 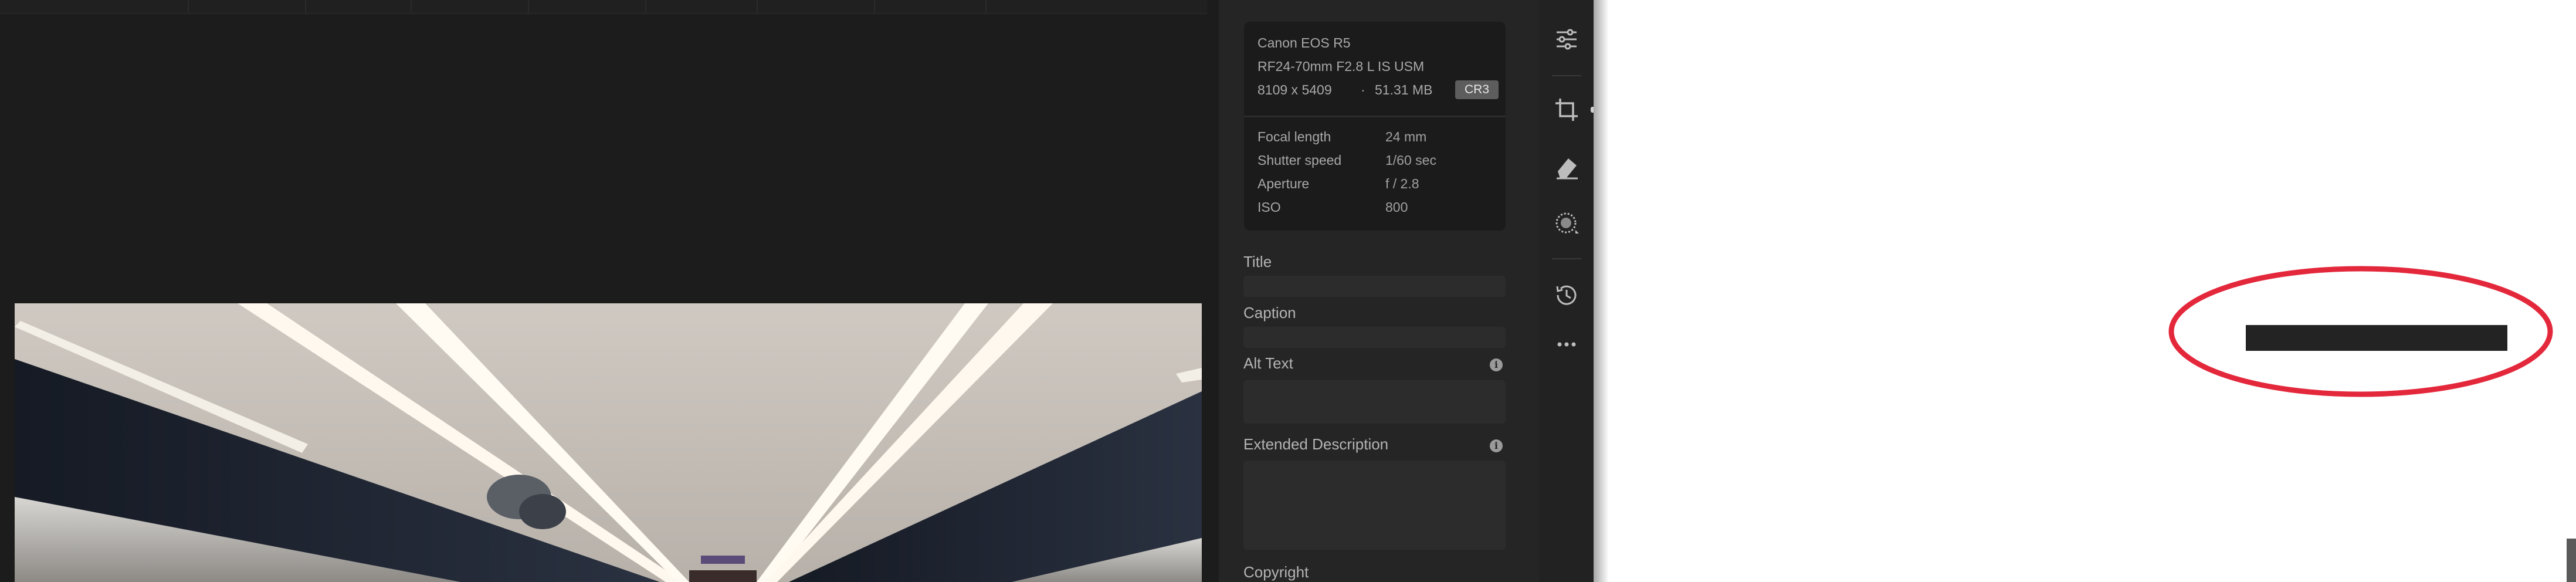 I want to click on caption-field, so click(x=1374, y=337).